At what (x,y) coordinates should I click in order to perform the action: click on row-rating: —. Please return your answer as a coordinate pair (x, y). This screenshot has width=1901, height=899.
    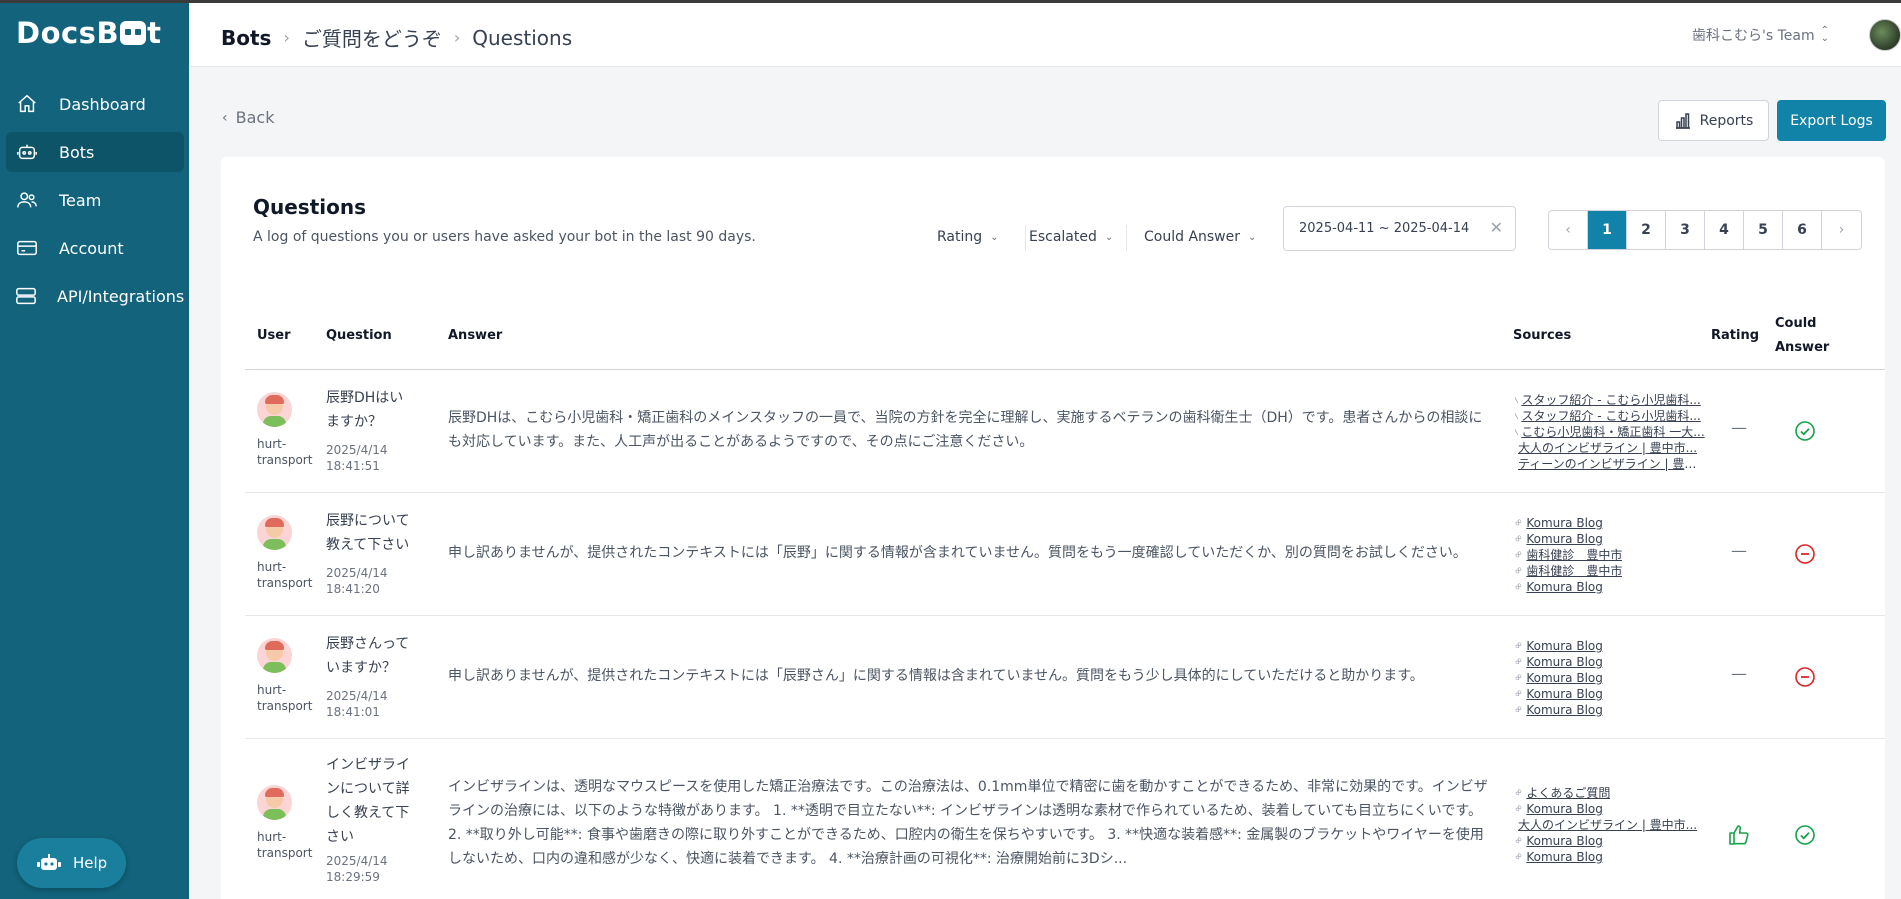
    Looking at the image, I should click on (1739, 550).